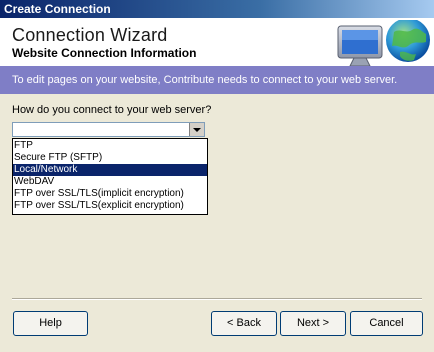 This screenshot has height=352, width=434. I want to click on chevron-down-icon, so click(197, 129).